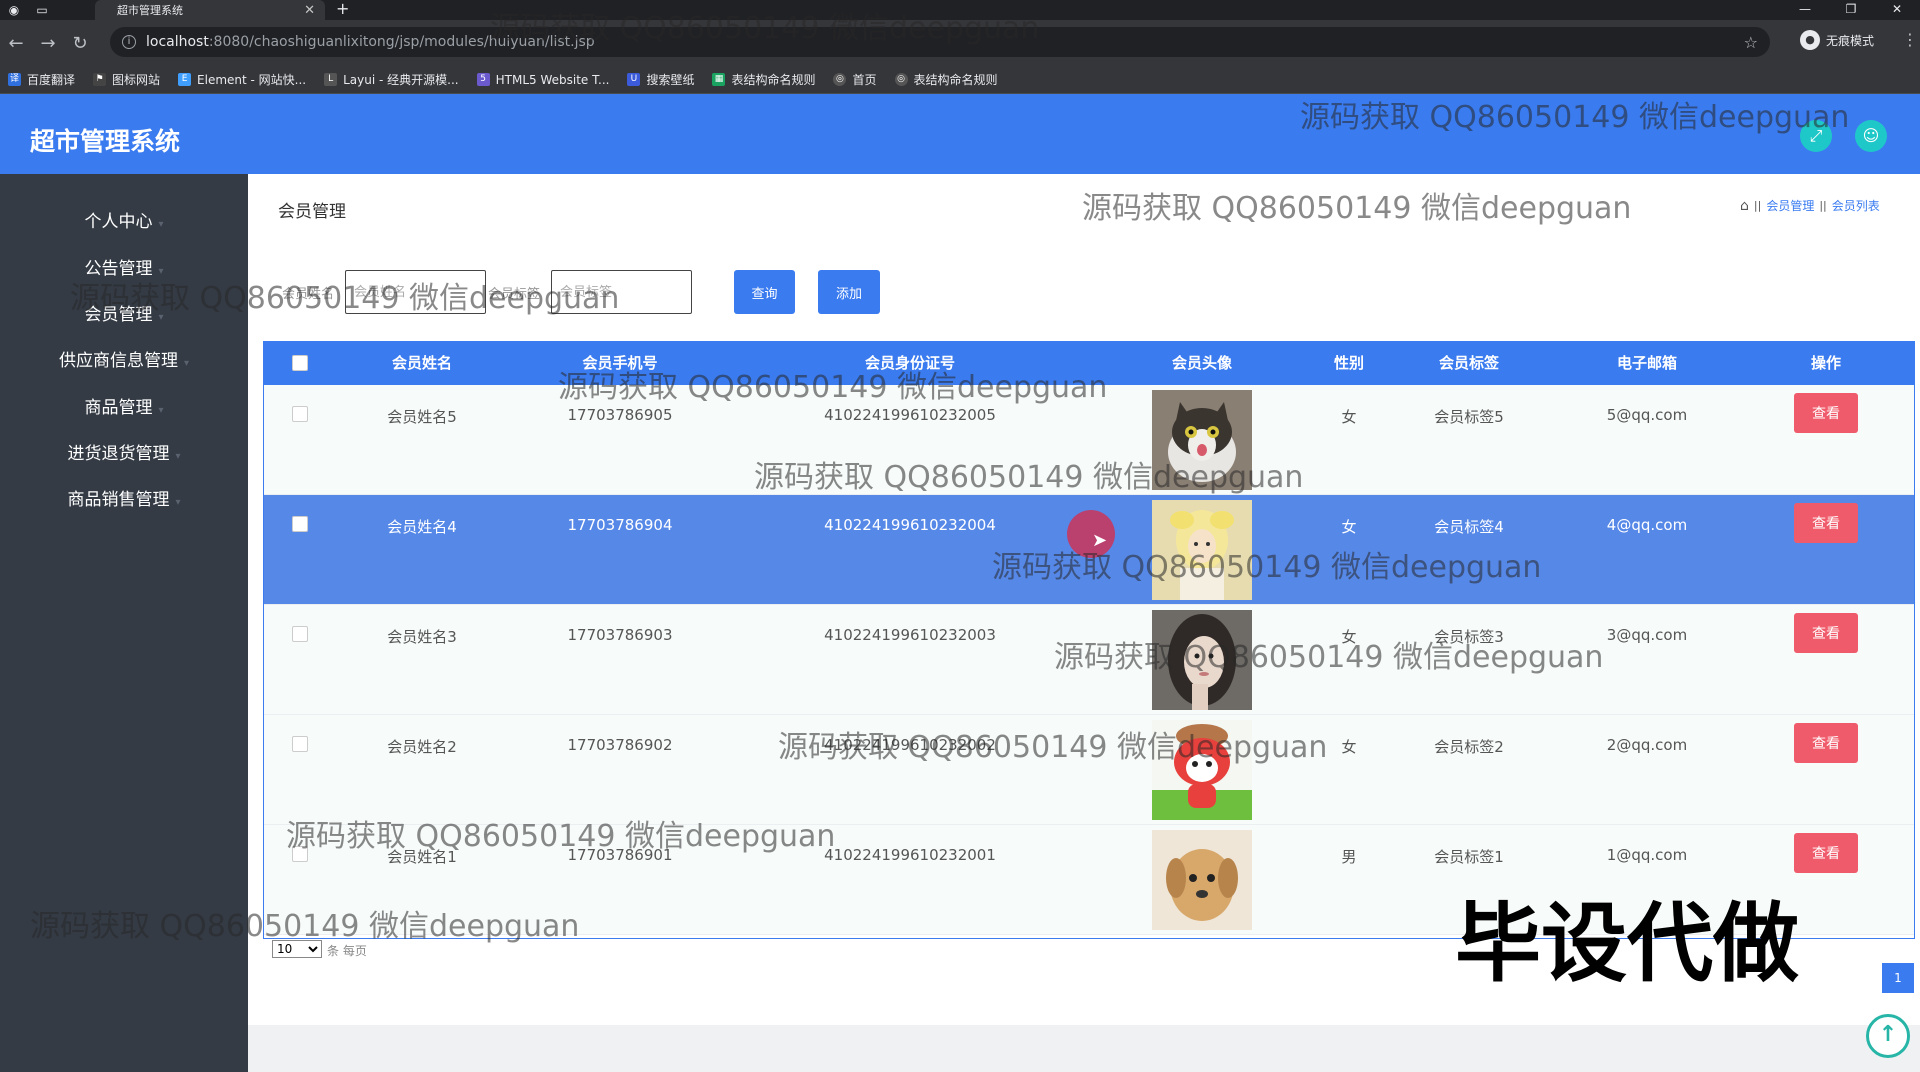 The width and height of the screenshot is (1920, 1072). I want to click on sidebar-item-purchase-returns: 进货退货管理, so click(124, 451).